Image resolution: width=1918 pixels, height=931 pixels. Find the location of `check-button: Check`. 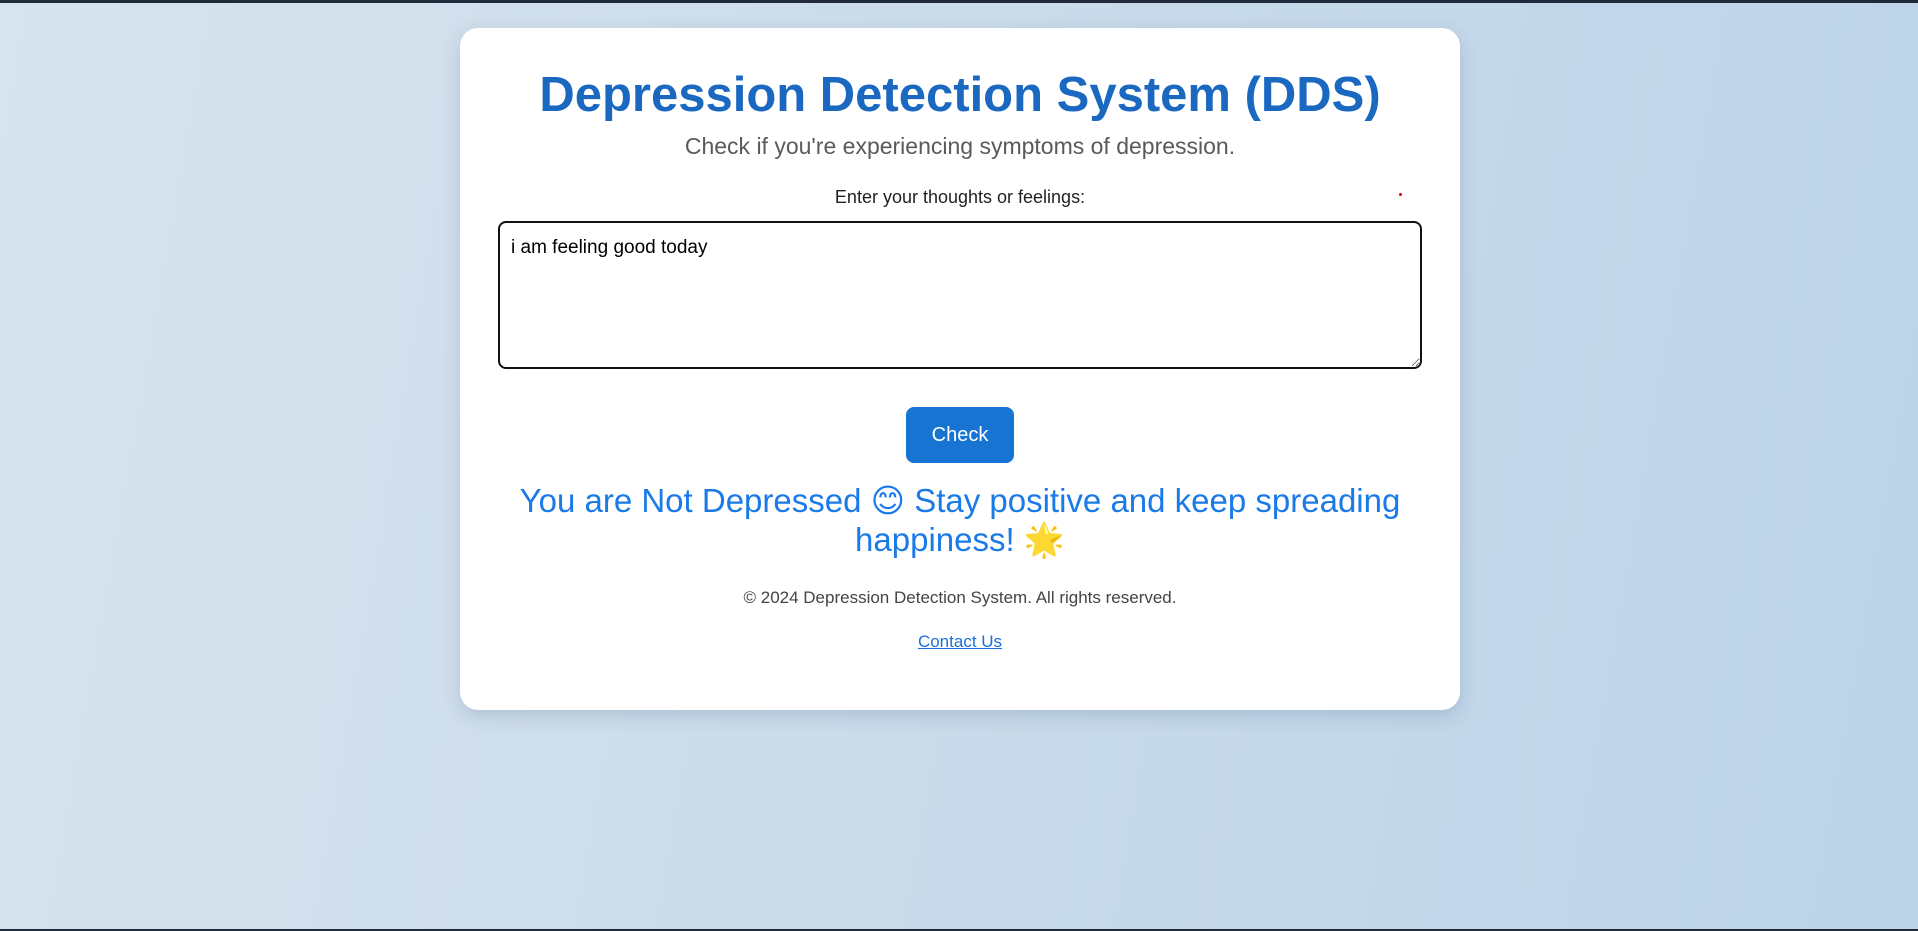

check-button: Check is located at coordinates (960, 435).